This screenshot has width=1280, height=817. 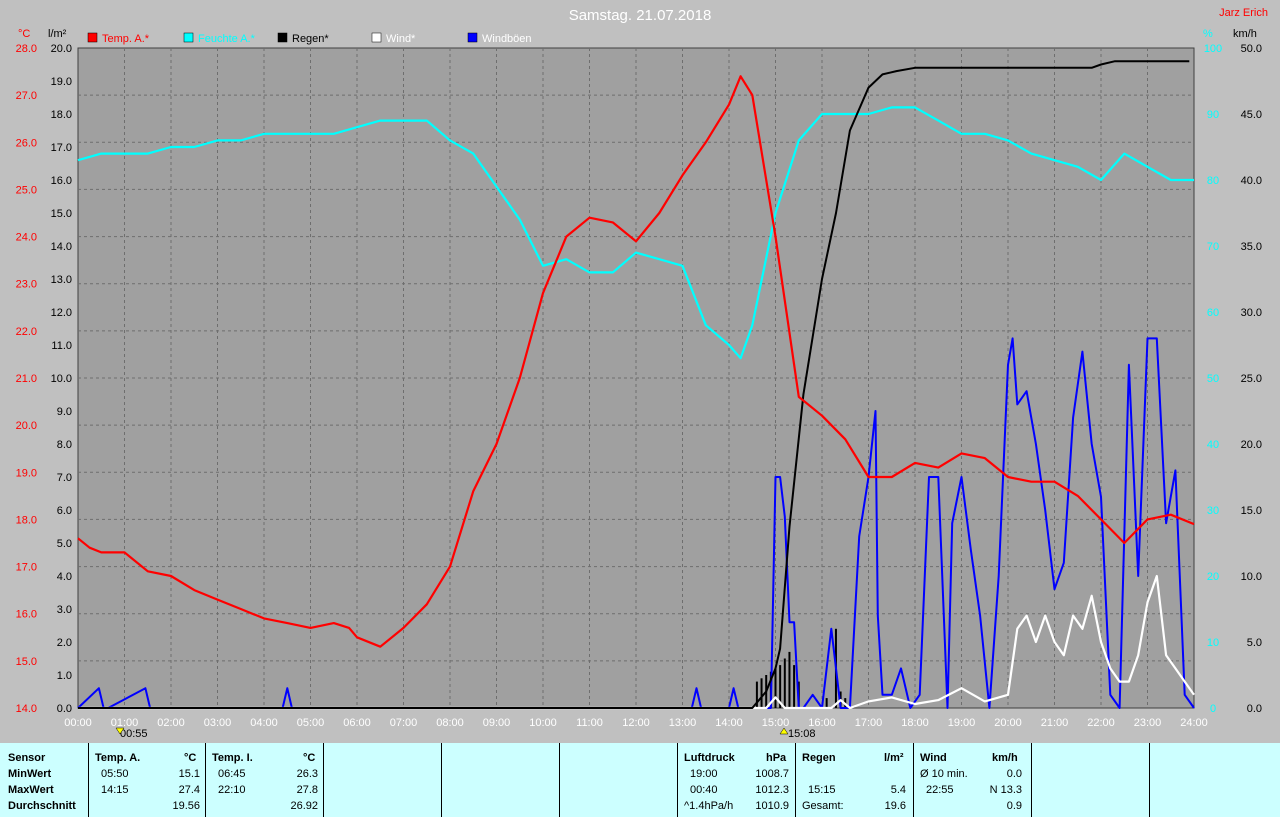 I want to click on temp-a-max: 27.4, so click(x=189, y=790).